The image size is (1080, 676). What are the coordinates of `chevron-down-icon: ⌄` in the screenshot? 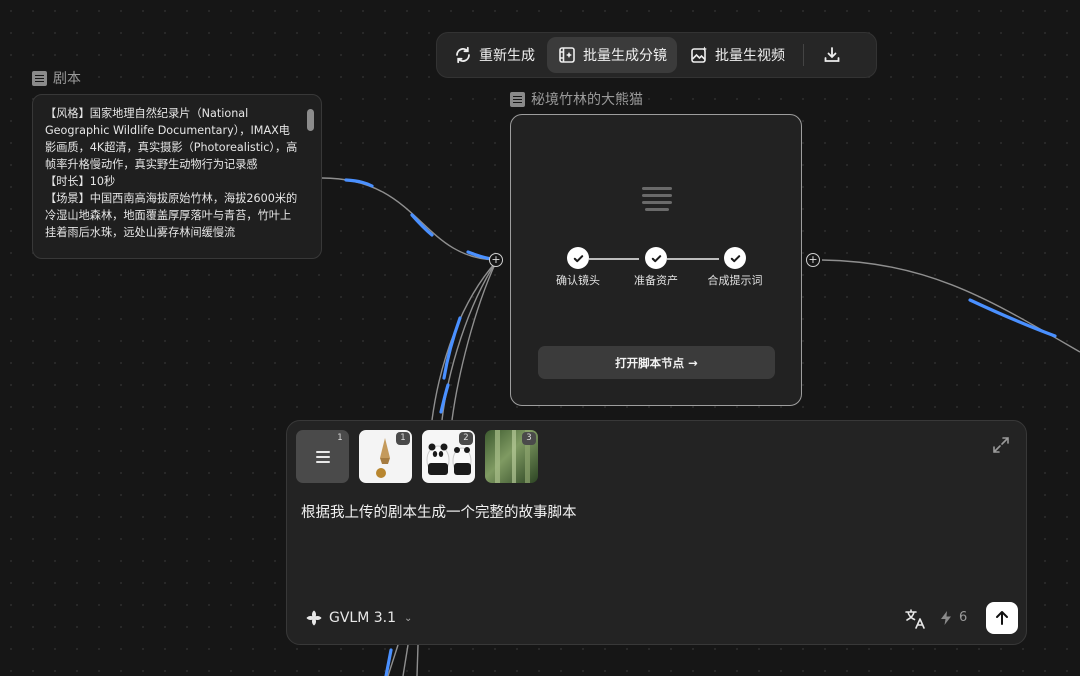 It's located at (408, 618).